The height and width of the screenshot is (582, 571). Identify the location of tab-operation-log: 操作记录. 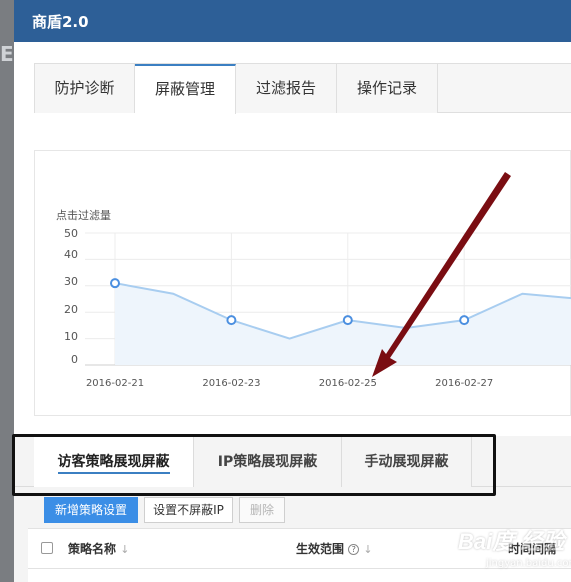
(387, 88).